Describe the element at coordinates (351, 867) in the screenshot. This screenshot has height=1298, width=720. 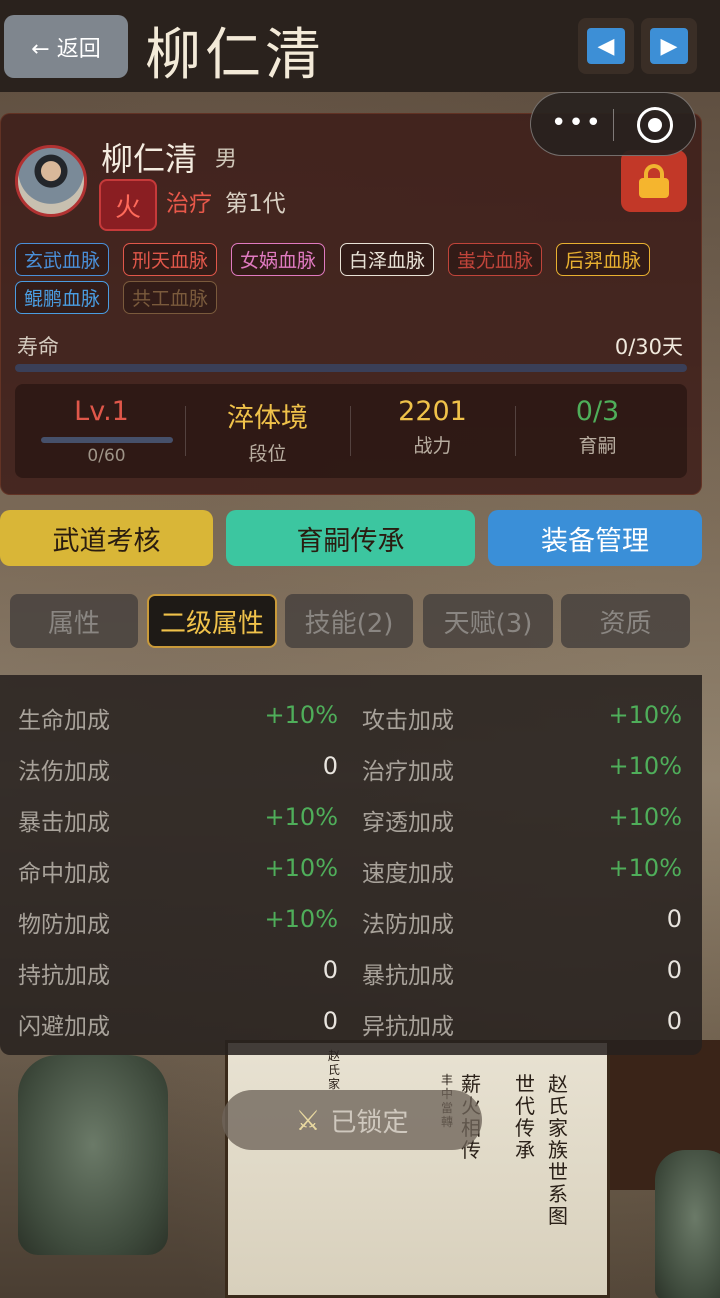
I see `attribute-row: 命中加成 +10% 速度加成 +10%` at that location.